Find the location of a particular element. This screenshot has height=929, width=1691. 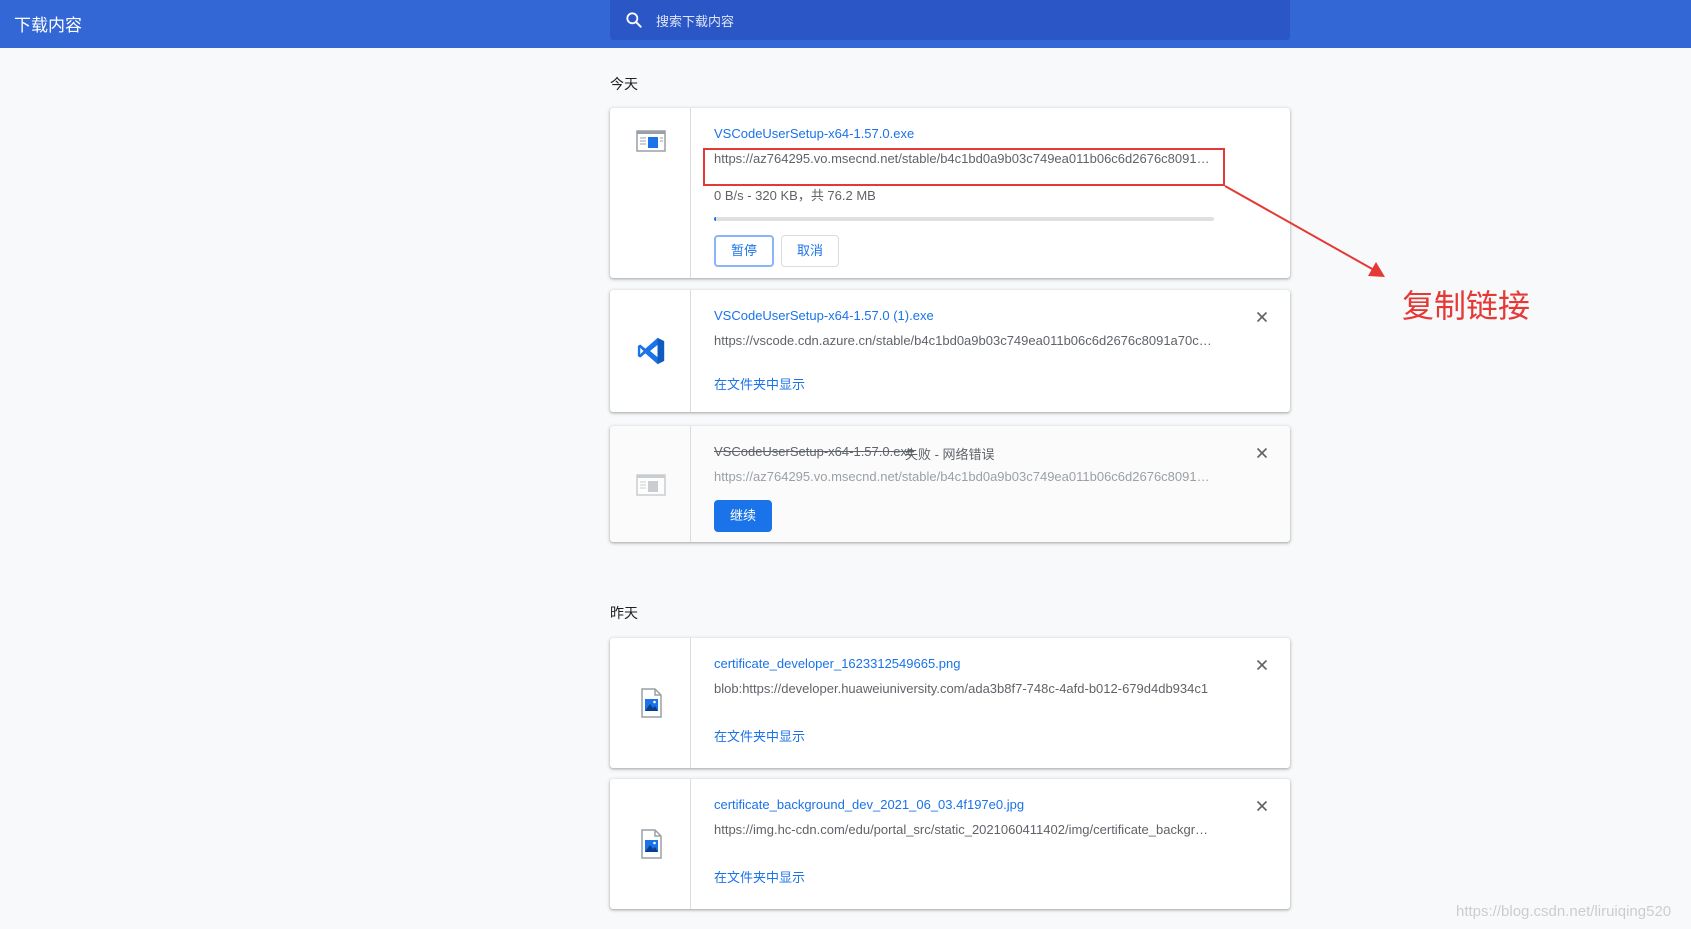

top-toolbar: 下载内容 搜索下载内容 is located at coordinates (845, 24).